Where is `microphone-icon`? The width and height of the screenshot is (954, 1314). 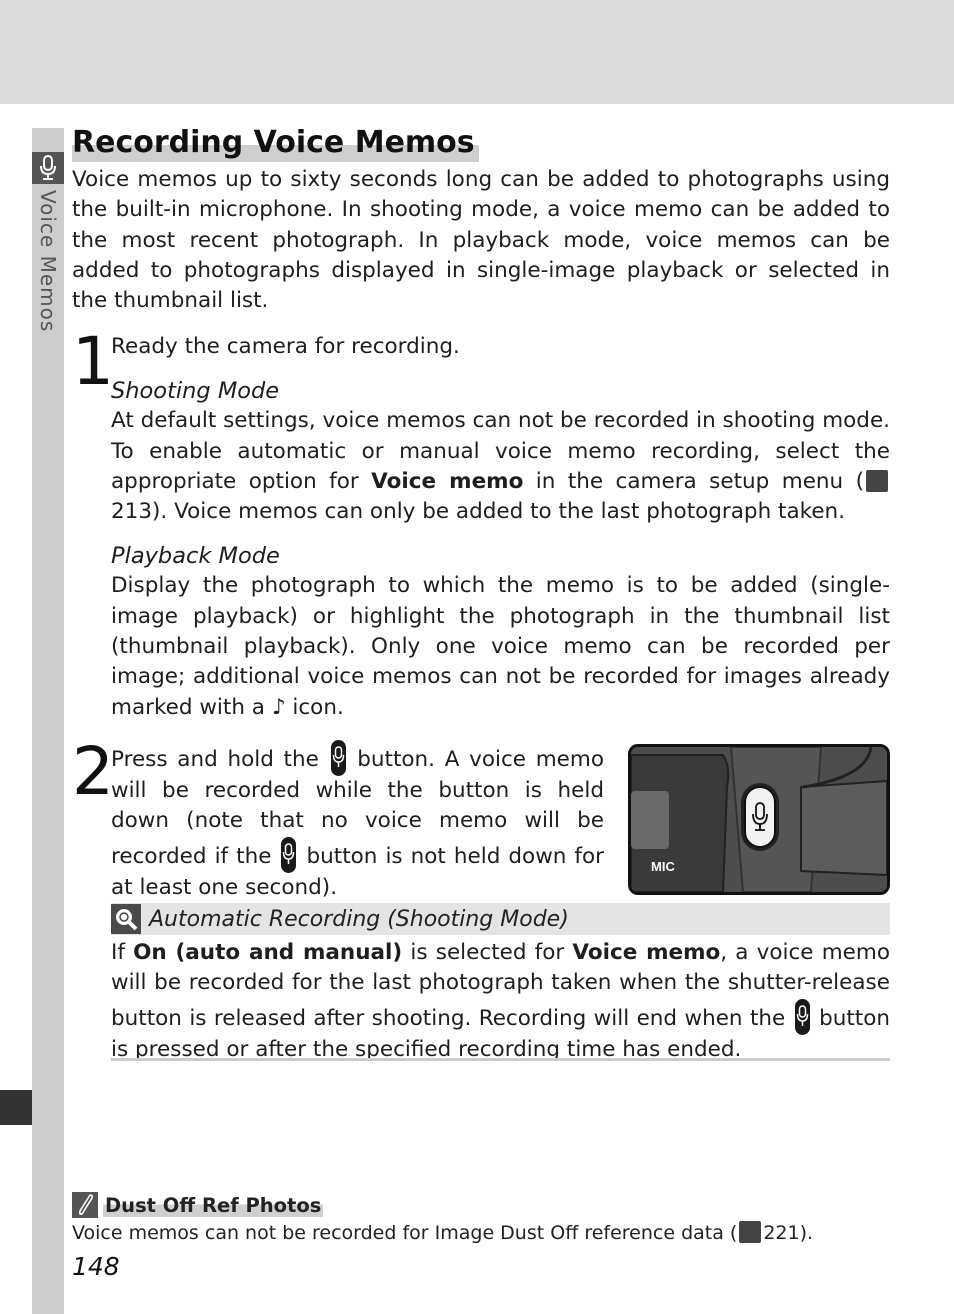
microphone-icon is located at coordinates (48, 168).